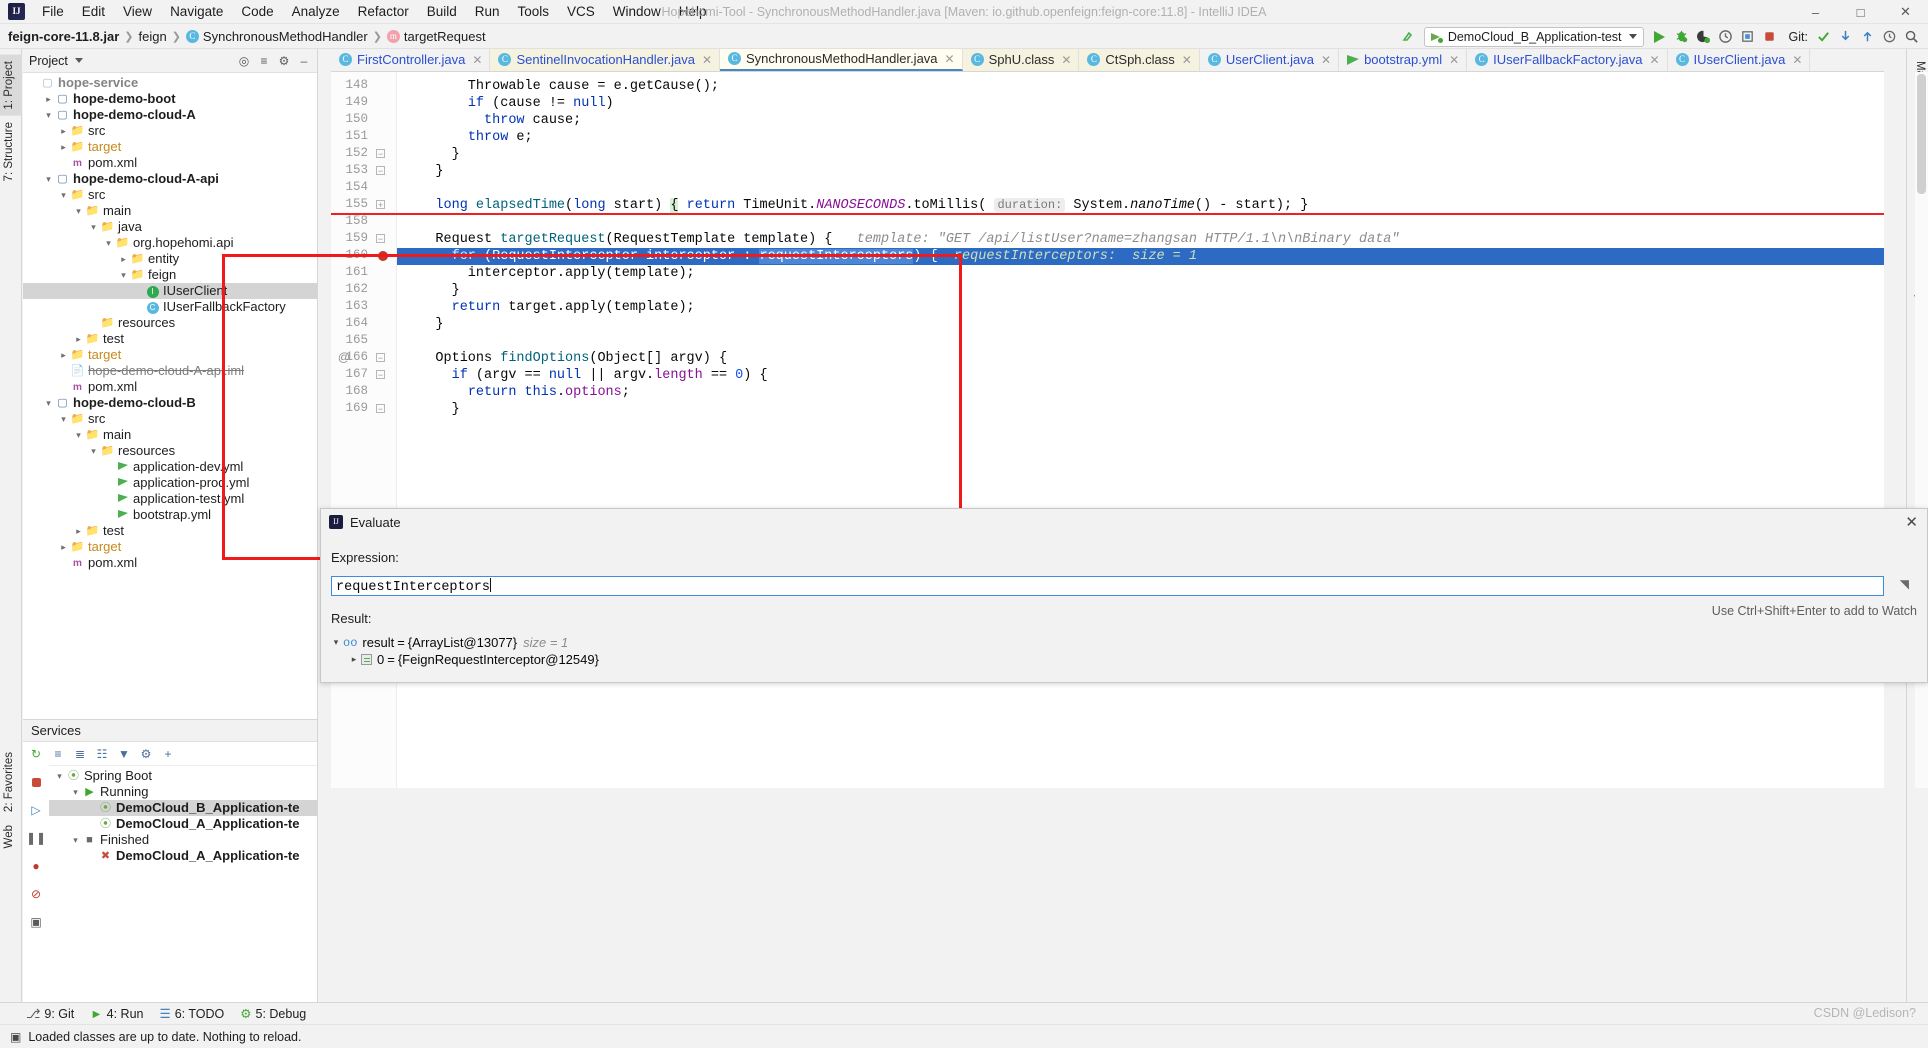 The image size is (1928, 1048). I want to click on project-tree-item: ▾ 📁 src, so click(170, 195).